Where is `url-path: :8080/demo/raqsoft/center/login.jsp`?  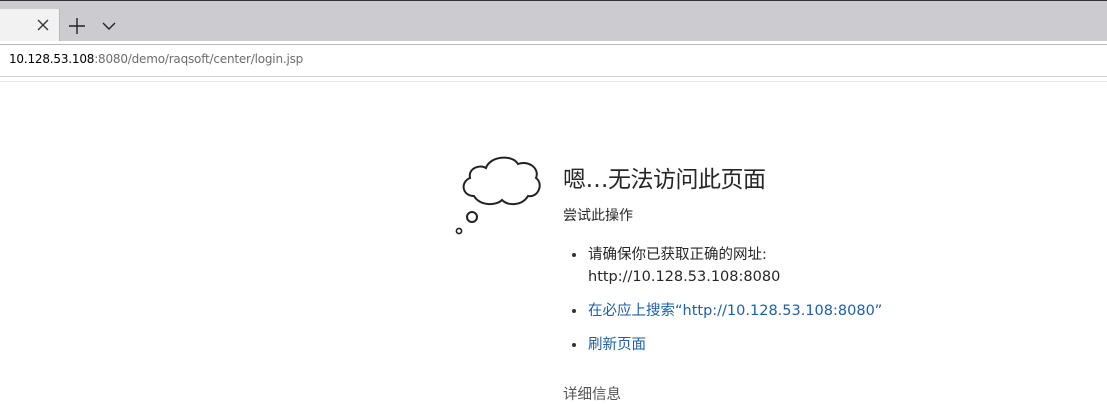
url-path: :8080/demo/raqsoft/center/login.jsp is located at coordinates (199, 59).